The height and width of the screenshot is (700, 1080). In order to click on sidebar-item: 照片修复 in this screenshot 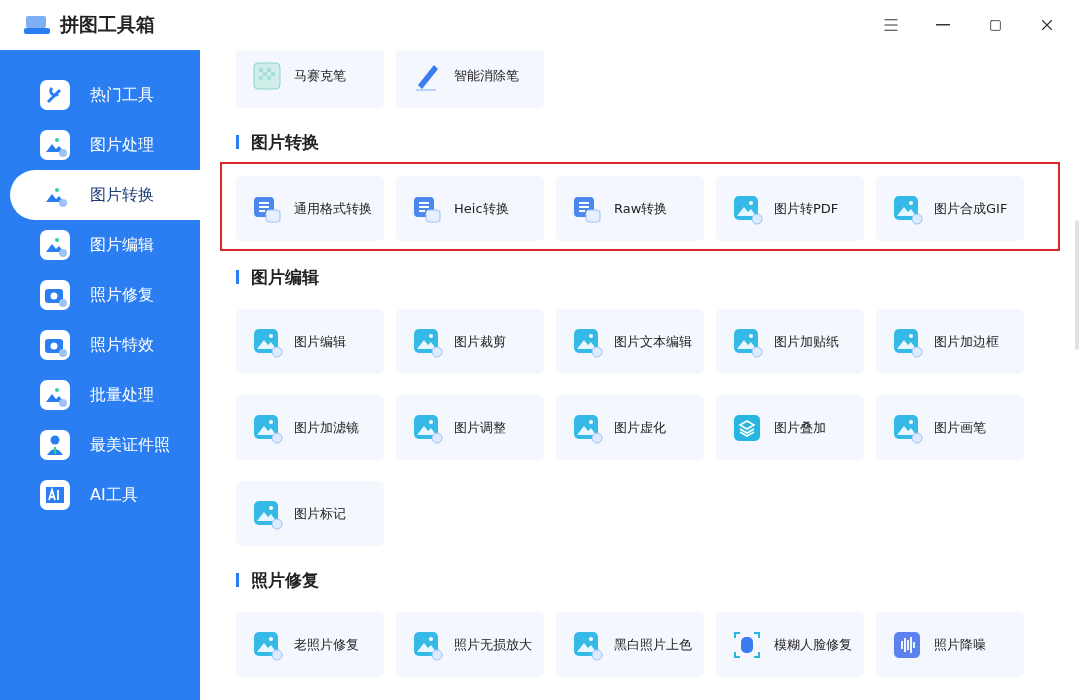, I will do `click(100, 295)`.